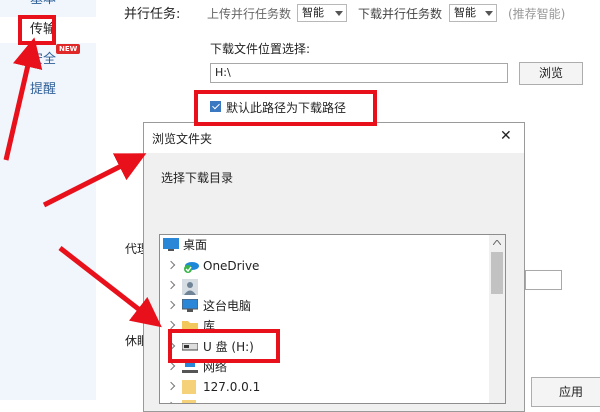 This screenshot has height=412, width=600. Describe the element at coordinates (189, 401) in the screenshot. I see `folder-icon` at that location.